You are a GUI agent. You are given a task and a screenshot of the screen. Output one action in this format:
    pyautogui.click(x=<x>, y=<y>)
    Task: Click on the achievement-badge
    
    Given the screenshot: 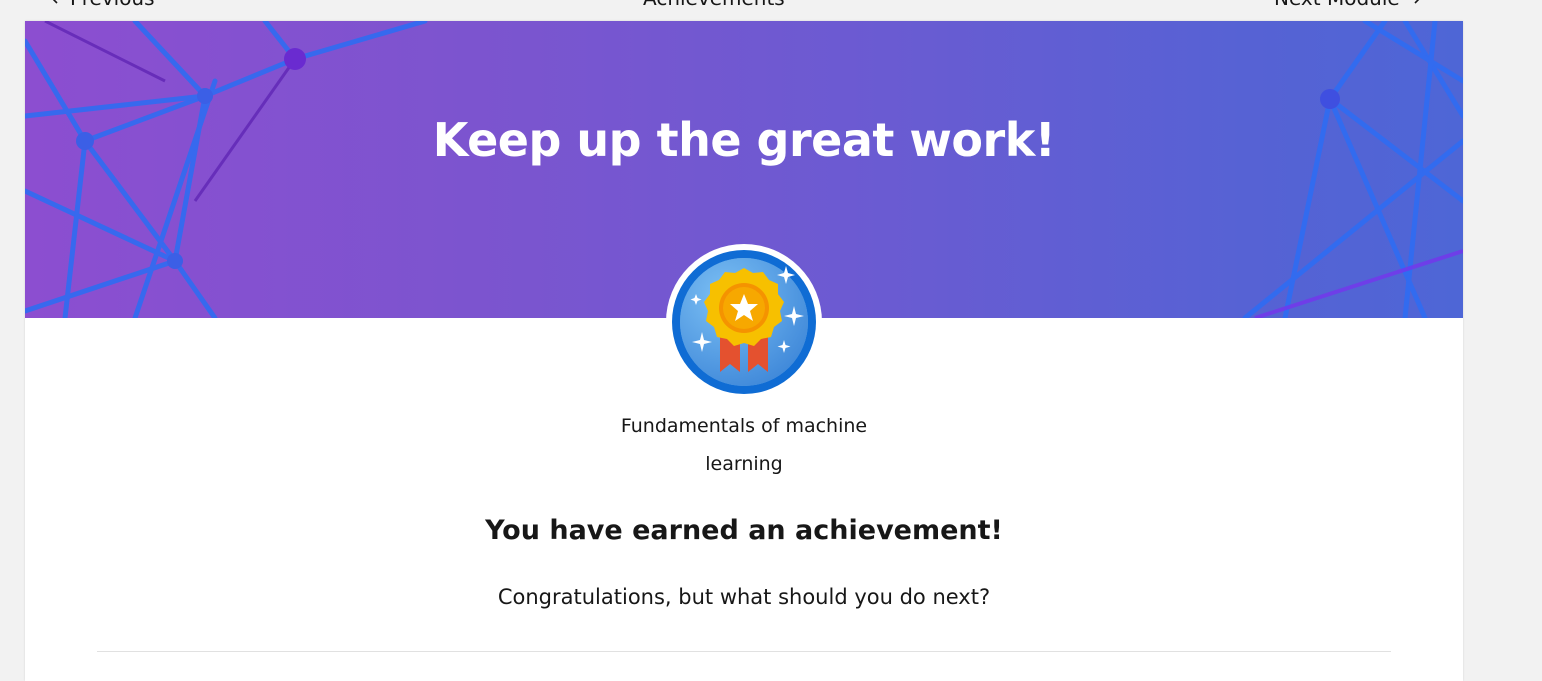 What is the action you would take?
    pyautogui.click(x=744, y=322)
    